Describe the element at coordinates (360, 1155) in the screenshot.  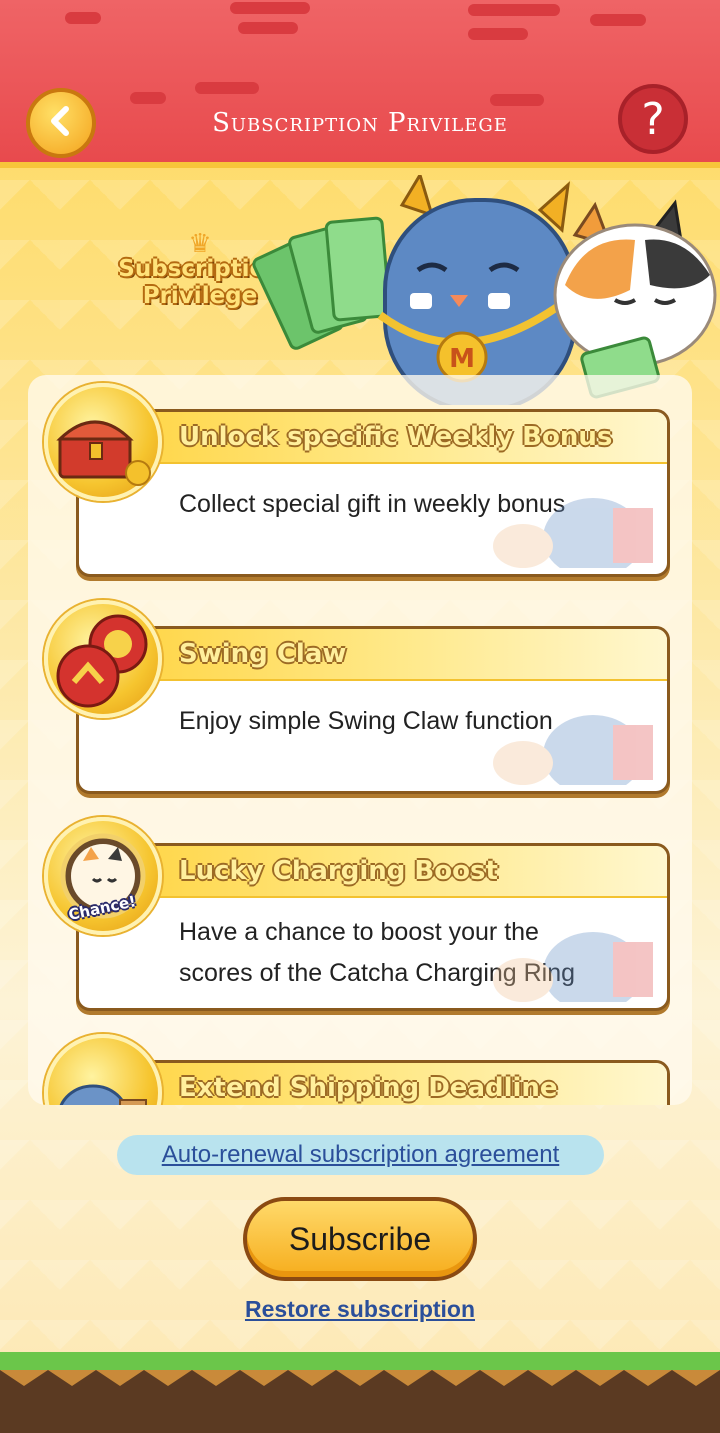
I see `auto-renewal-agreement-link: Auto-renewal subscription agreement` at that location.